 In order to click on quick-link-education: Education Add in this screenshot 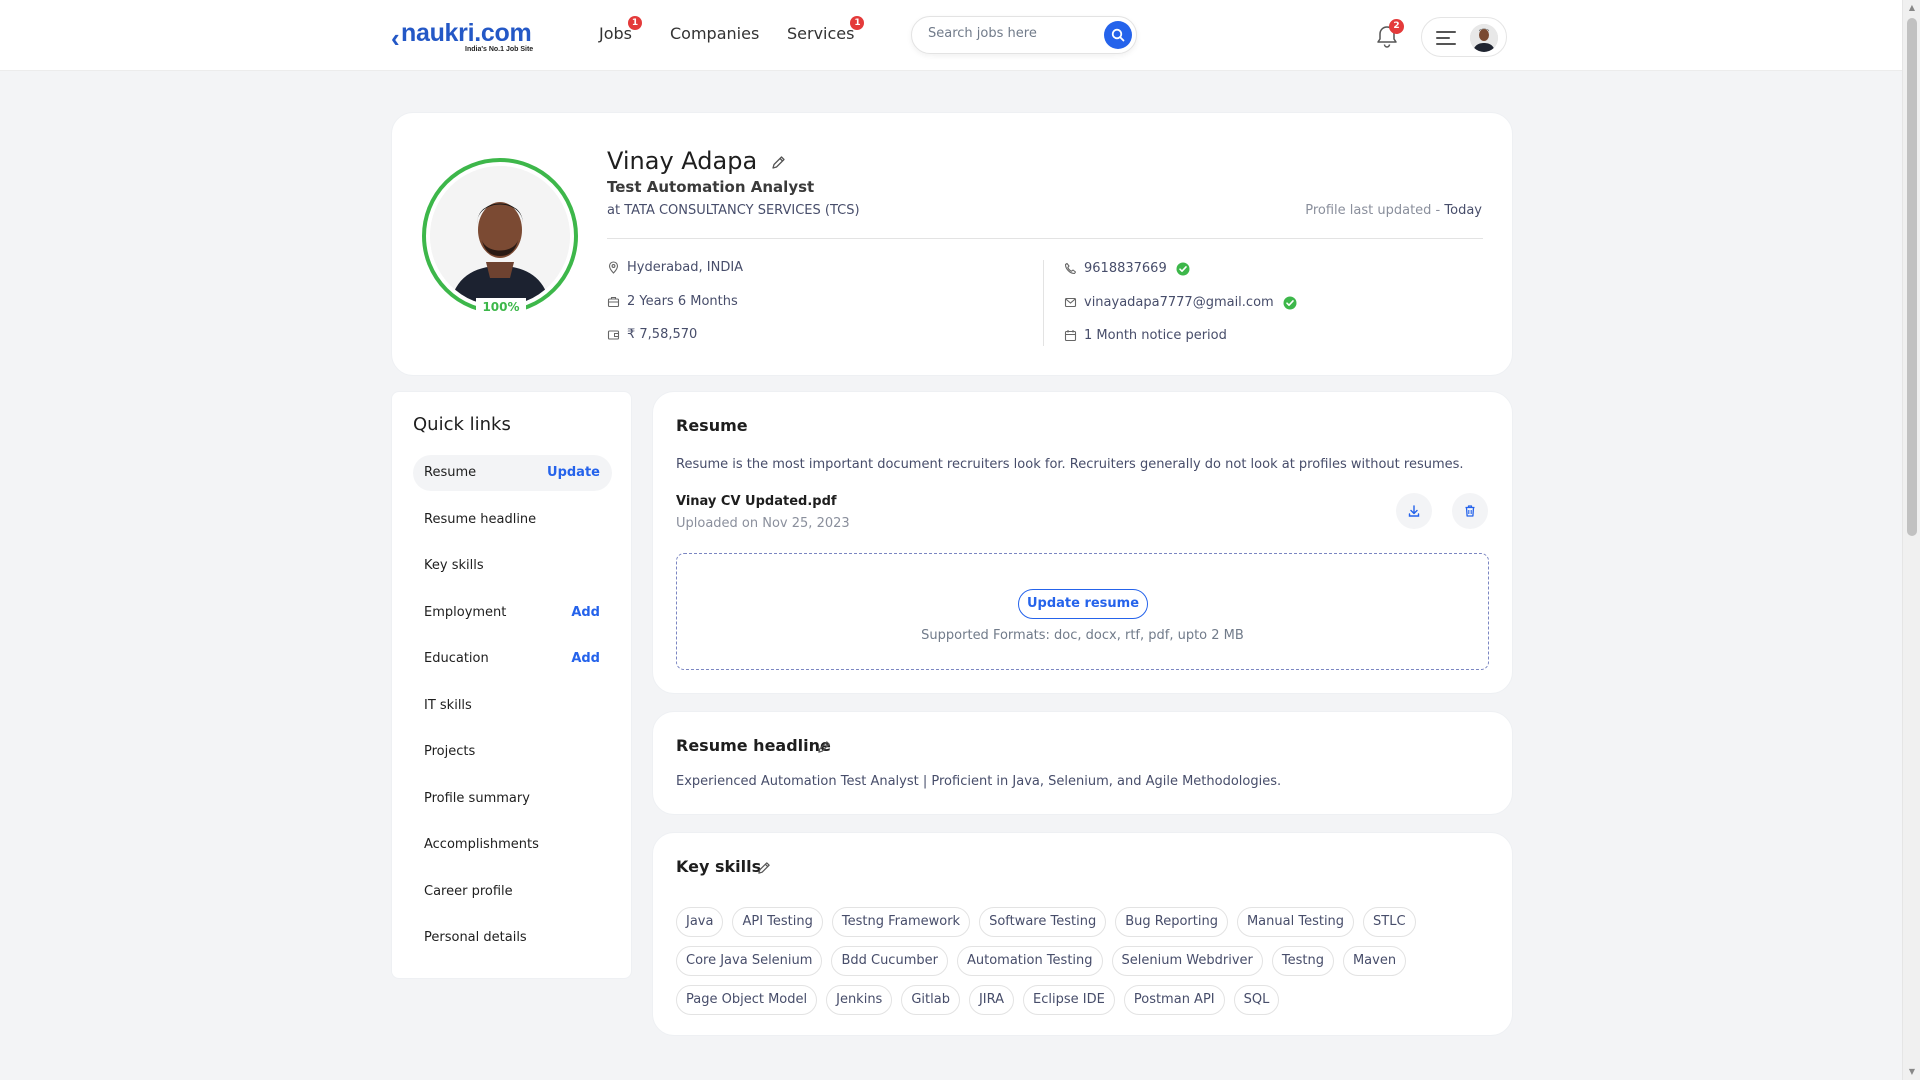, I will do `click(512, 659)`.